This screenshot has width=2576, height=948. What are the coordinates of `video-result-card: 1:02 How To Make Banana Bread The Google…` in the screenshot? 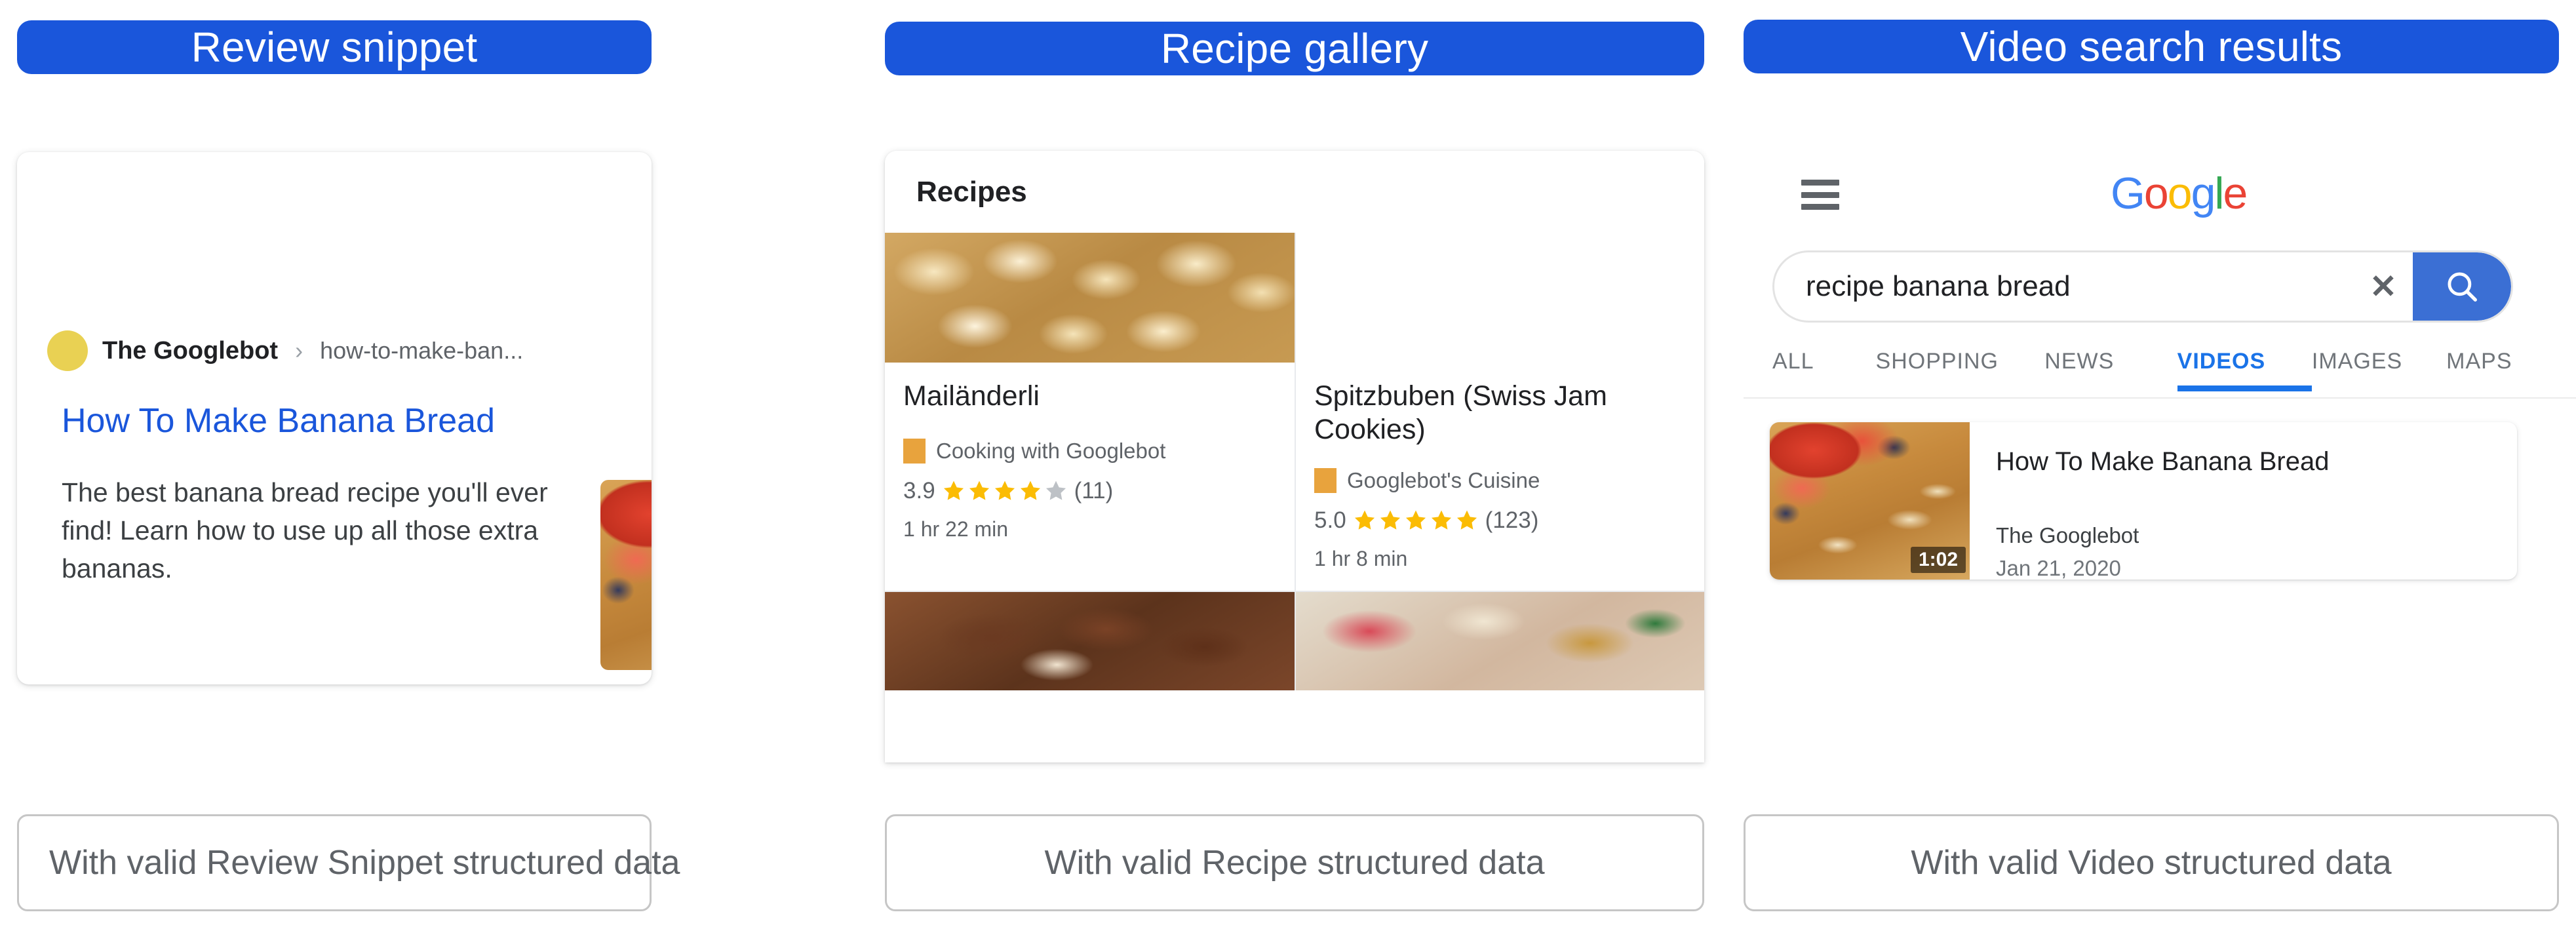 It's located at (2143, 501).